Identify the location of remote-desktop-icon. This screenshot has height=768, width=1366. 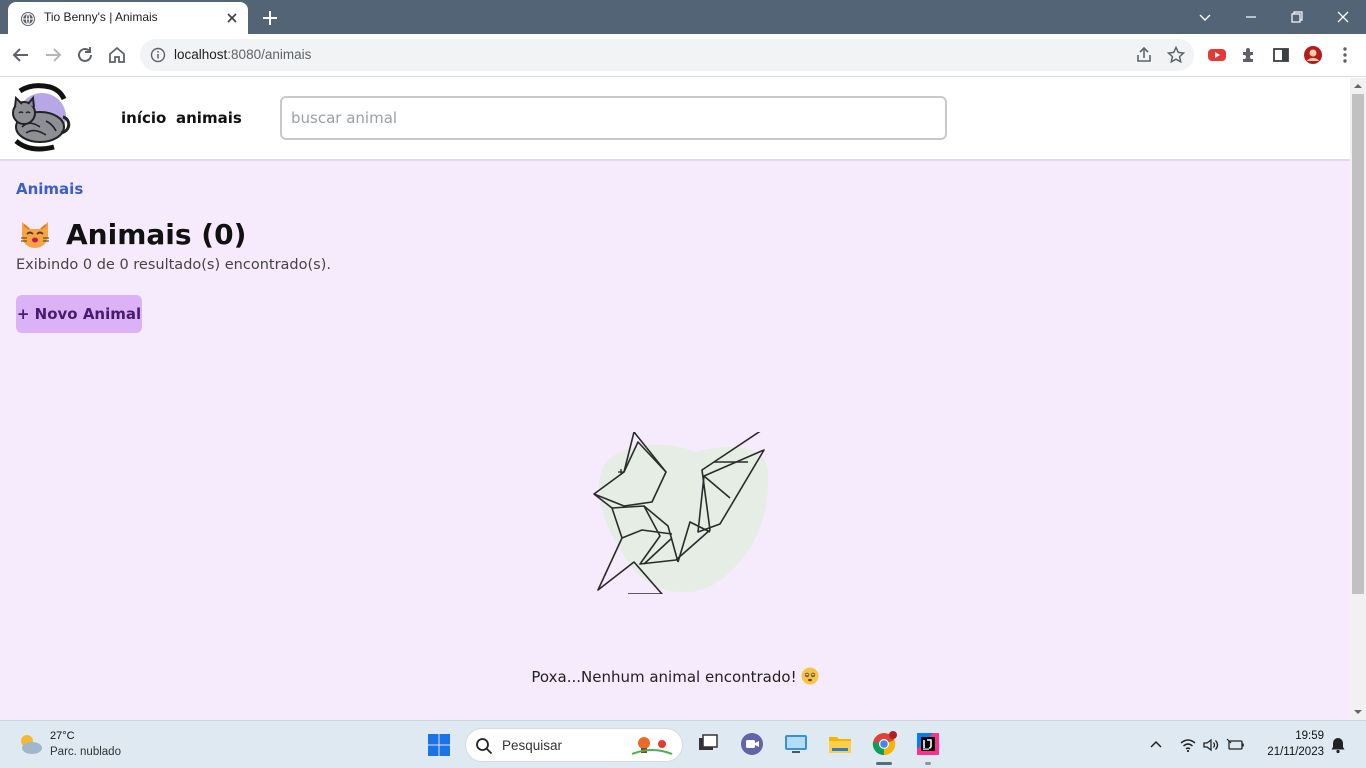
(796, 744).